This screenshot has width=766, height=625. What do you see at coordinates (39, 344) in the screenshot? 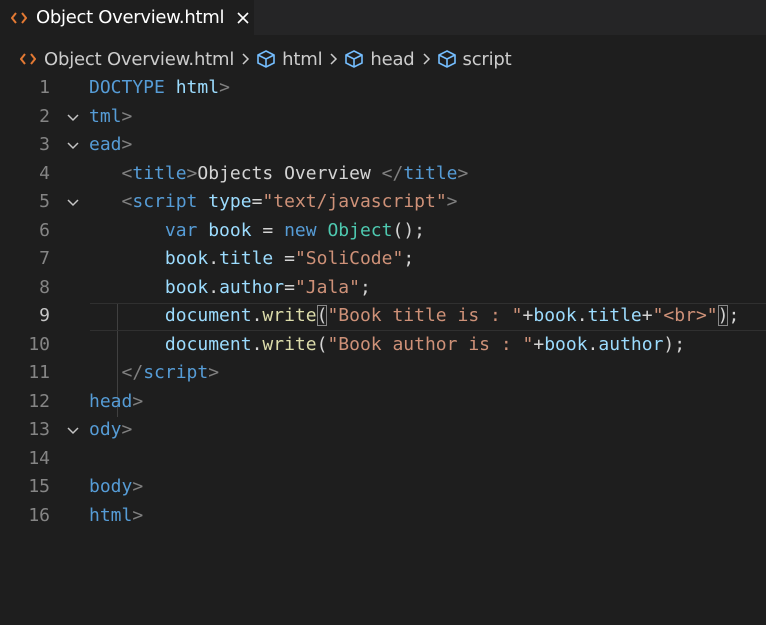
I see `line-number: 10` at bounding box center [39, 344].